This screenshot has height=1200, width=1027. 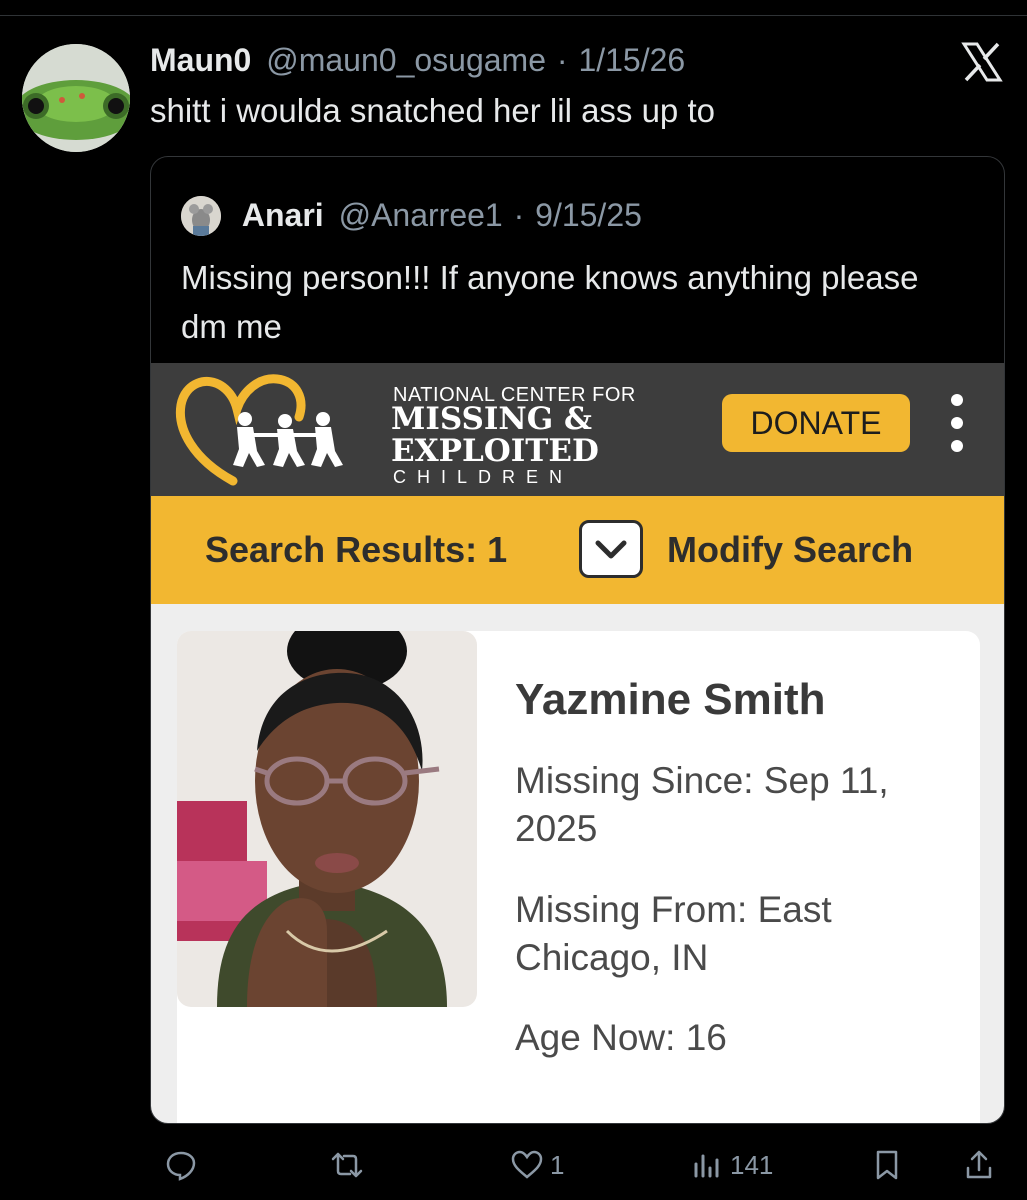 I want to click on retweet-button, so click(x=350, y=1165).